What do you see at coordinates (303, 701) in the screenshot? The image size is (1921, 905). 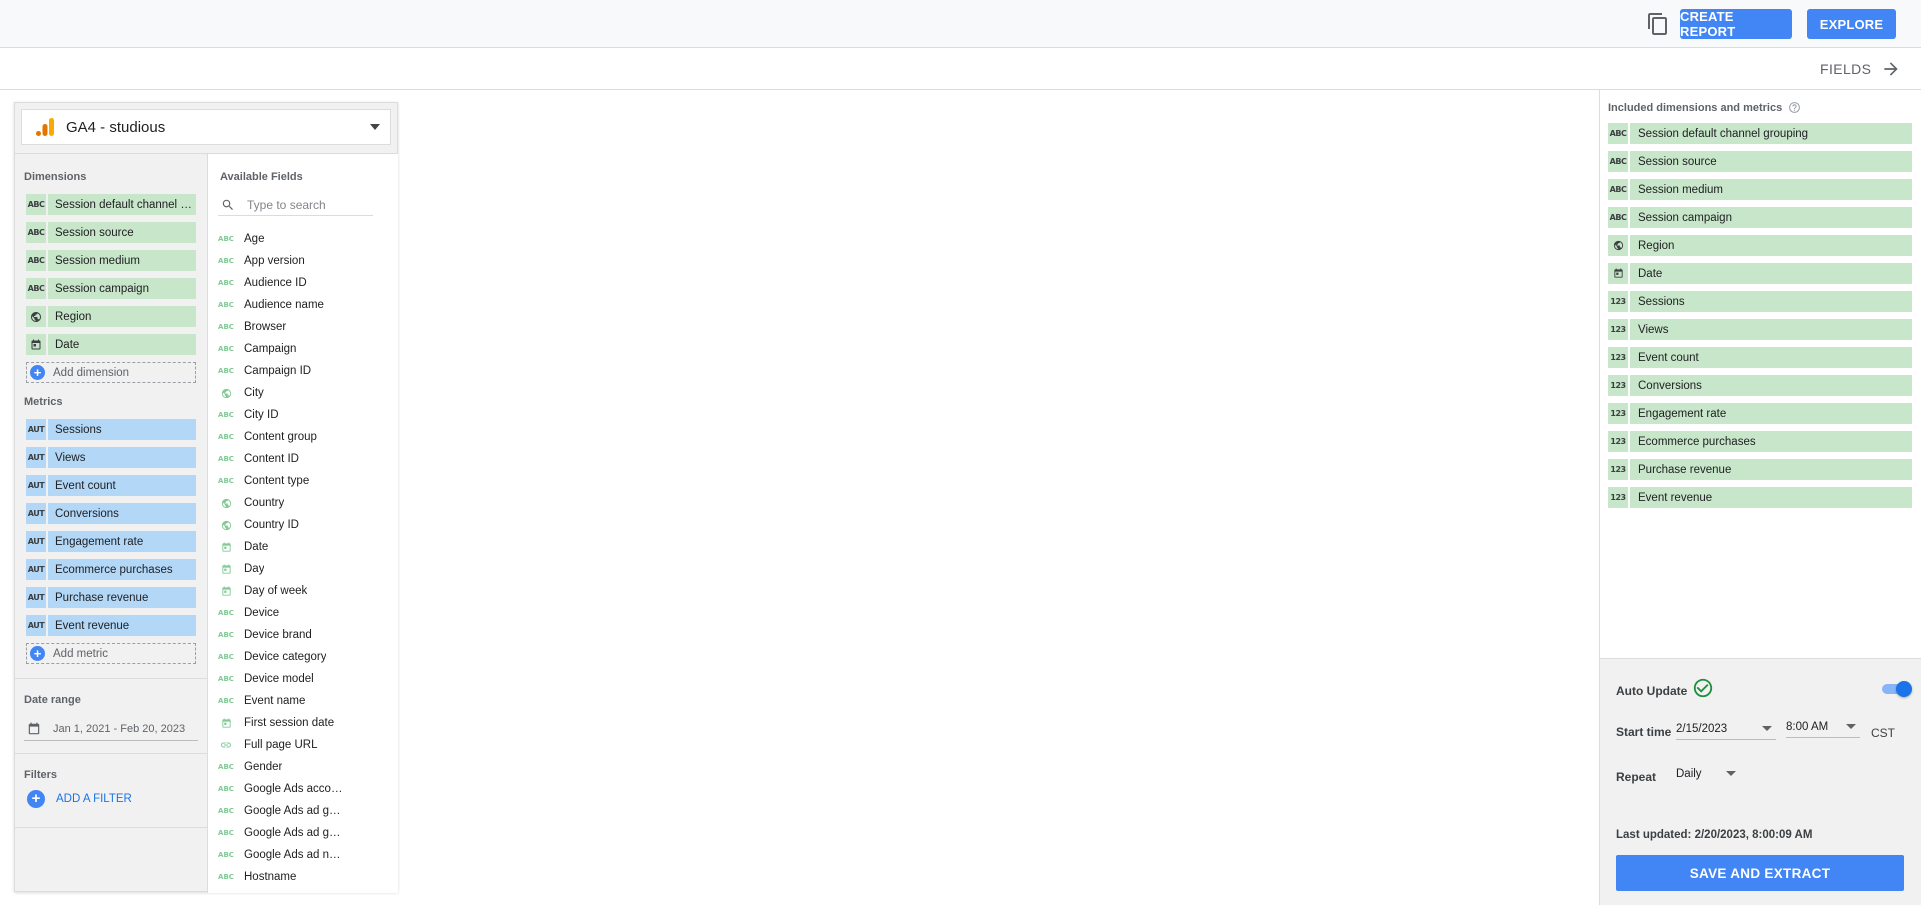 I see `available-field-item: ABC Event name` at bounding box center [303, 701].